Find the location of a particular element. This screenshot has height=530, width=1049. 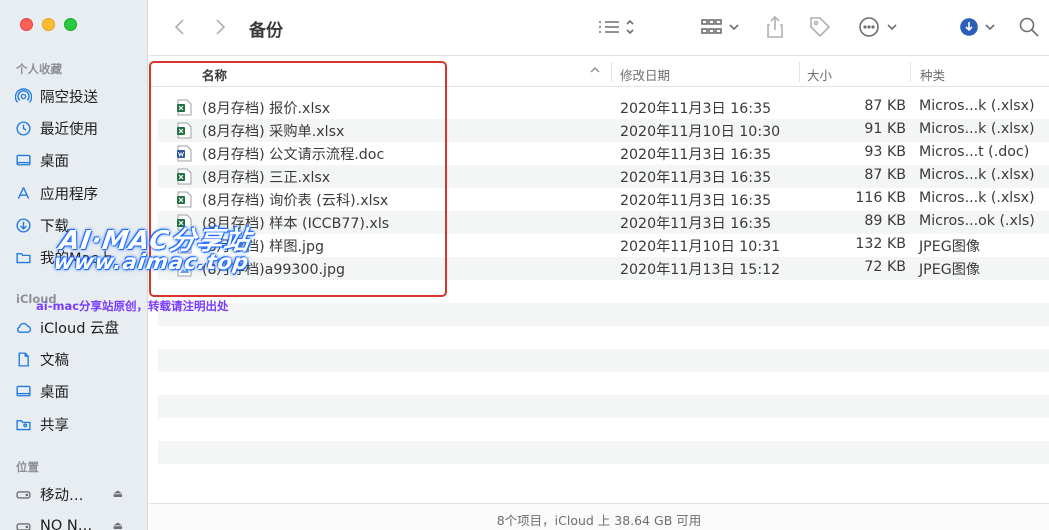

search-button is located at coordinates (1029, 27).